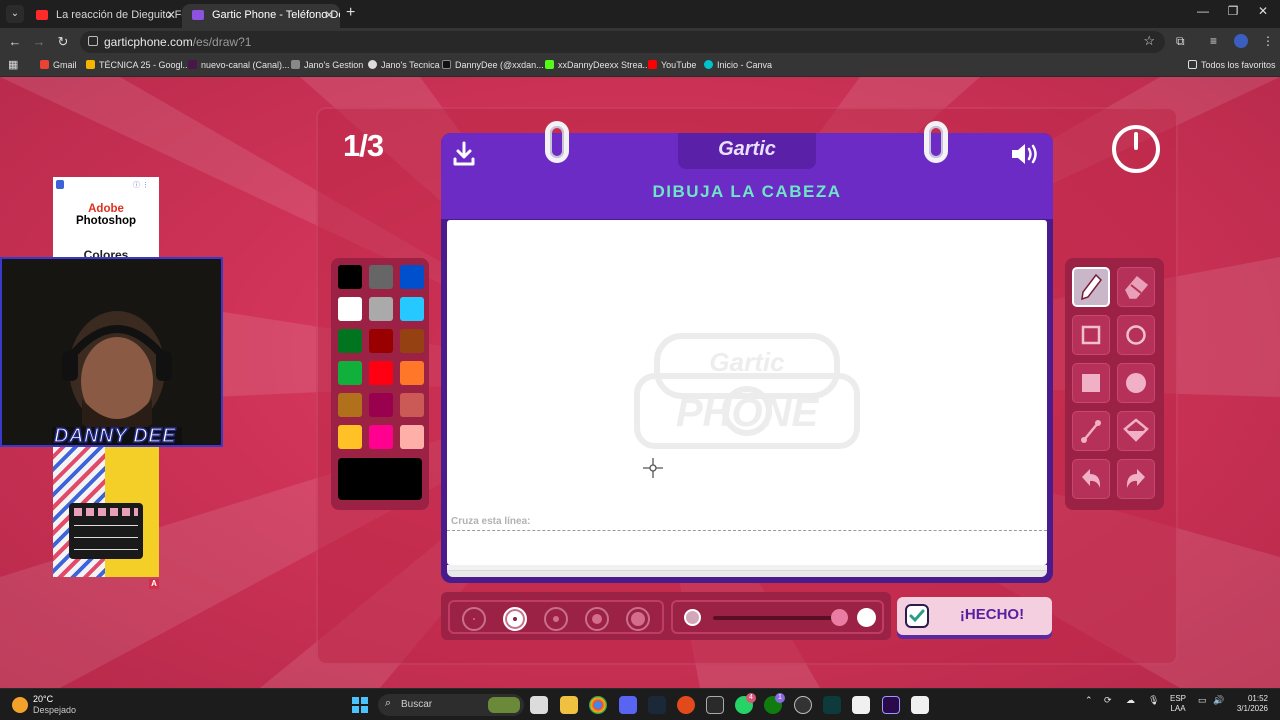 The width and height of the screenshot is (1280, 720). I want to click on forward-icon: →, so click(39, 41).